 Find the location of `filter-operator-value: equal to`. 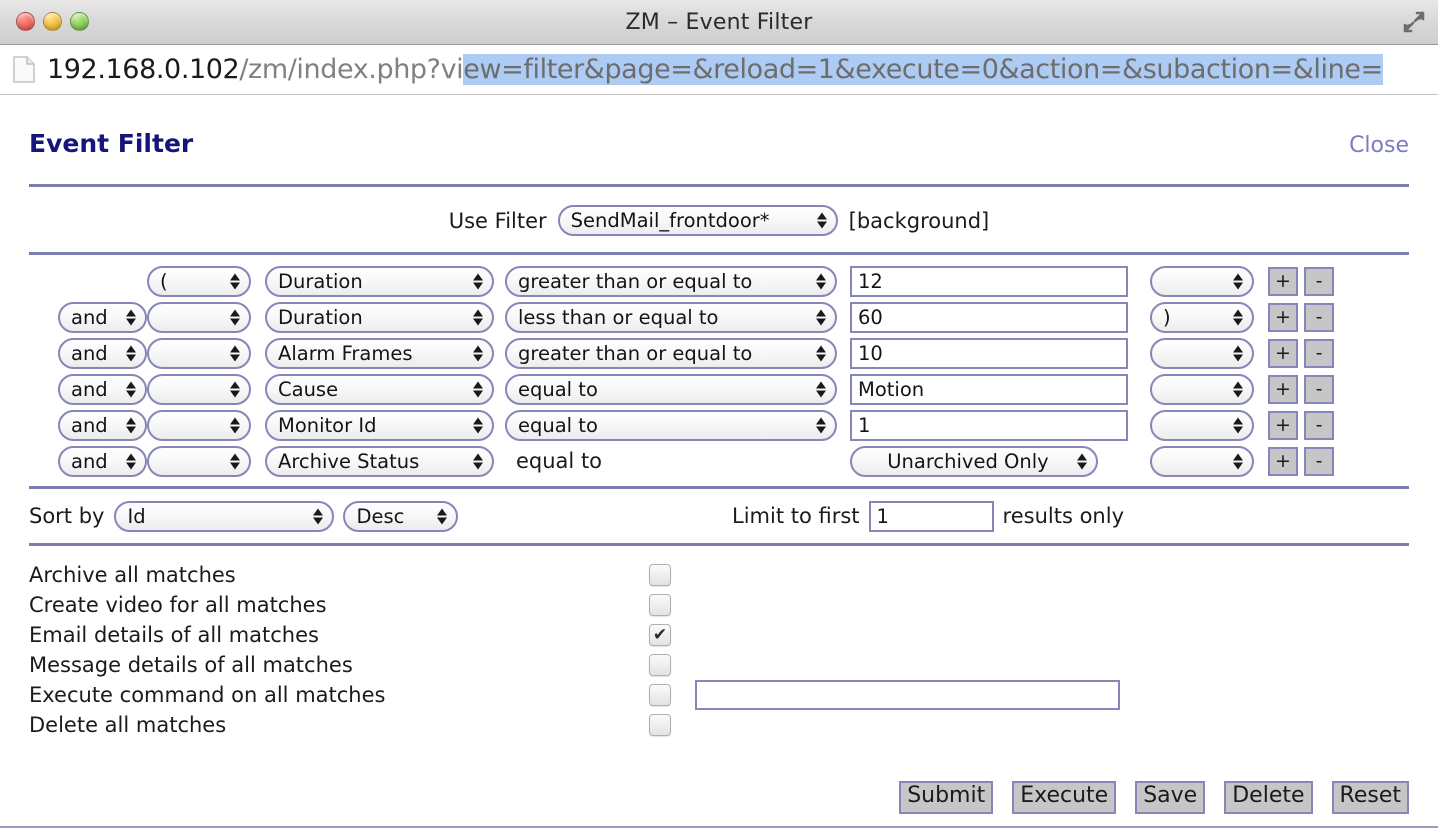

filter-operator-value: equal to is located at coordinates (558, 425).